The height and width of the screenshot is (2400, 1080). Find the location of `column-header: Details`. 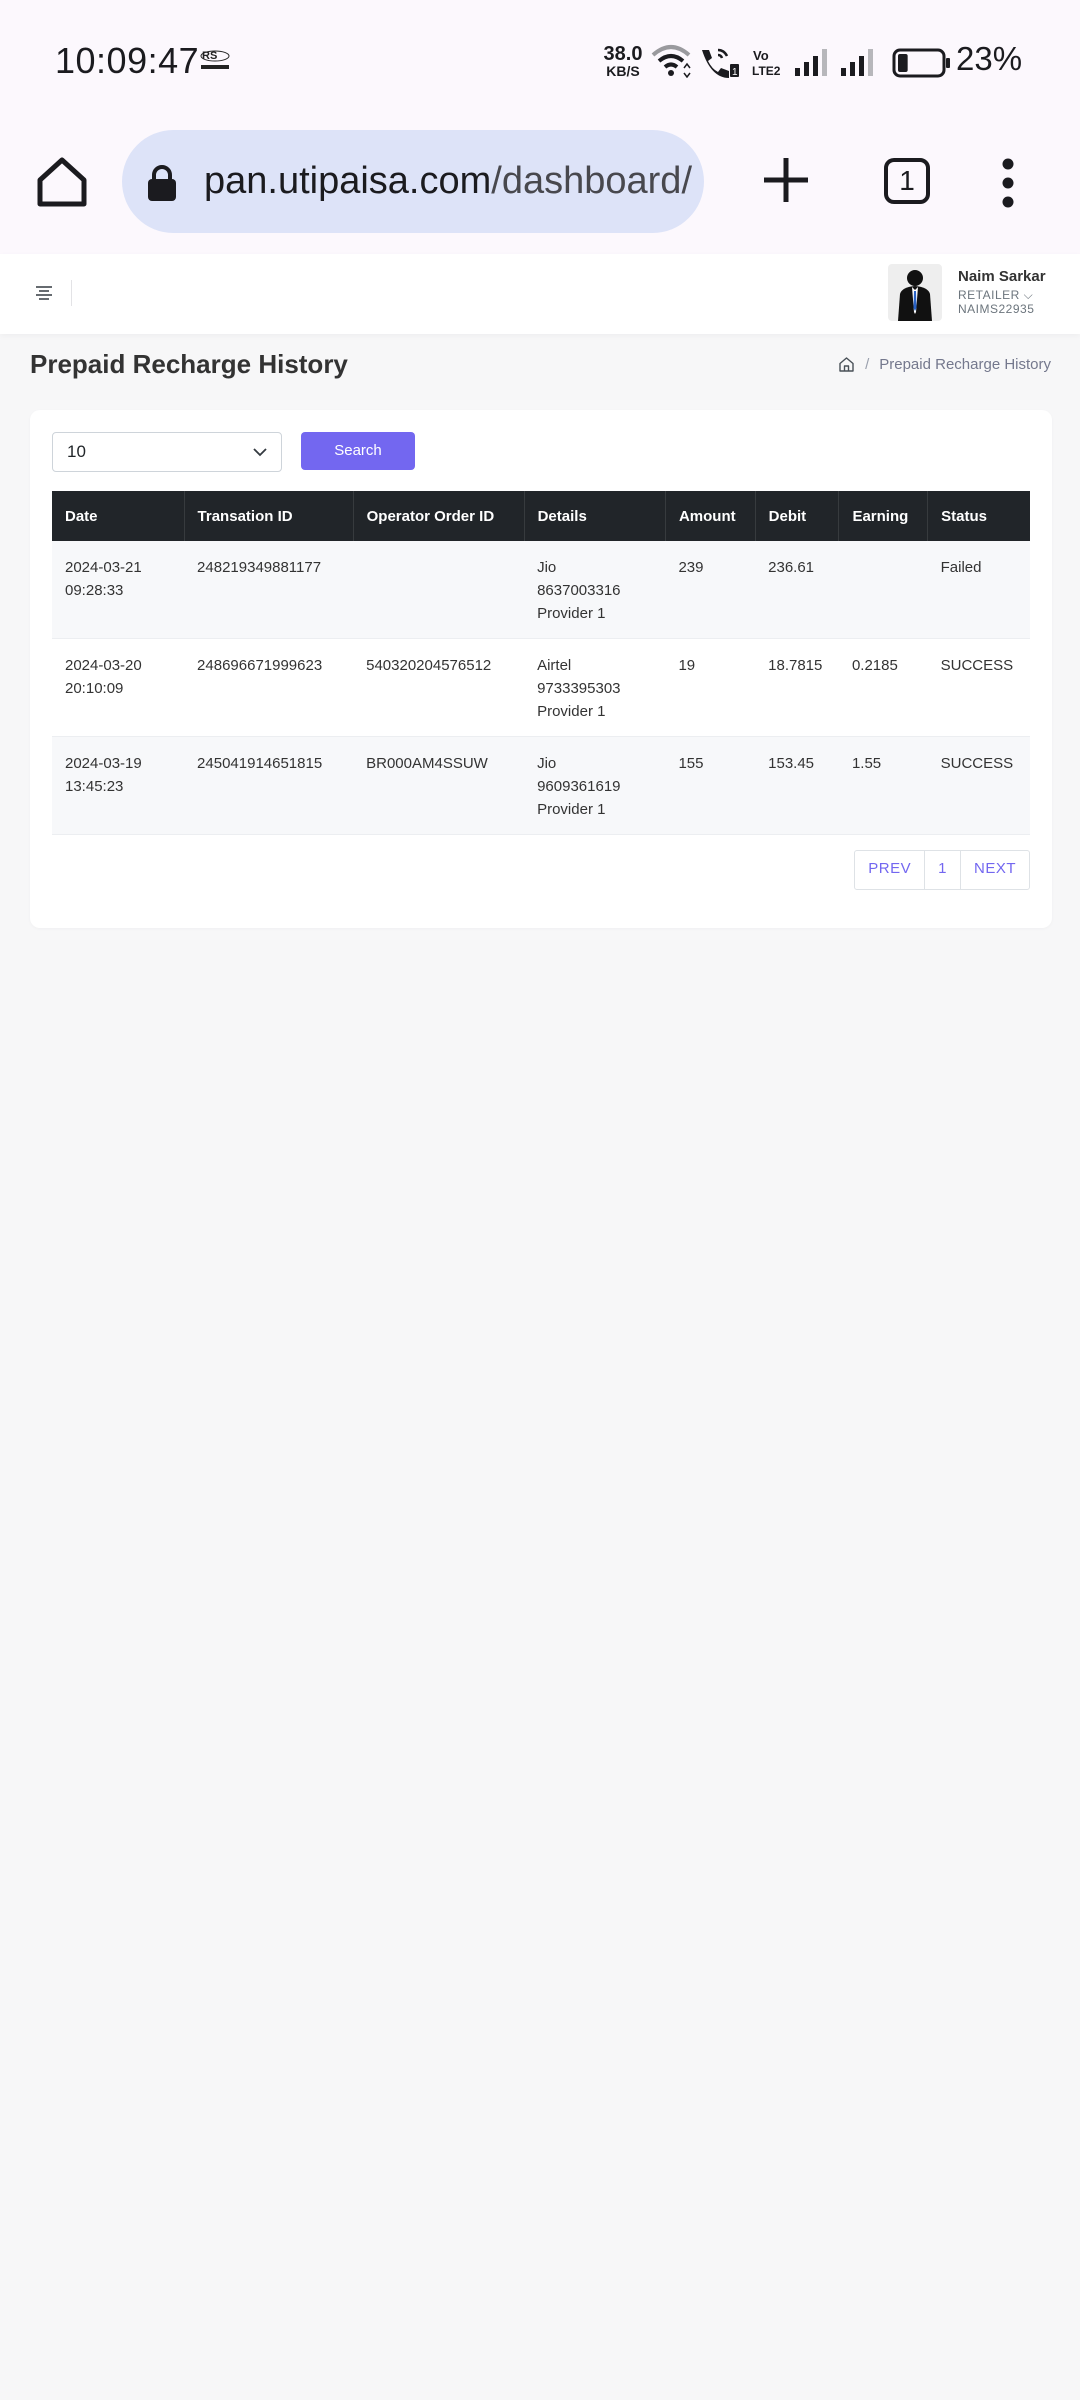

column-header: Details is located at coordinates (595, 516).